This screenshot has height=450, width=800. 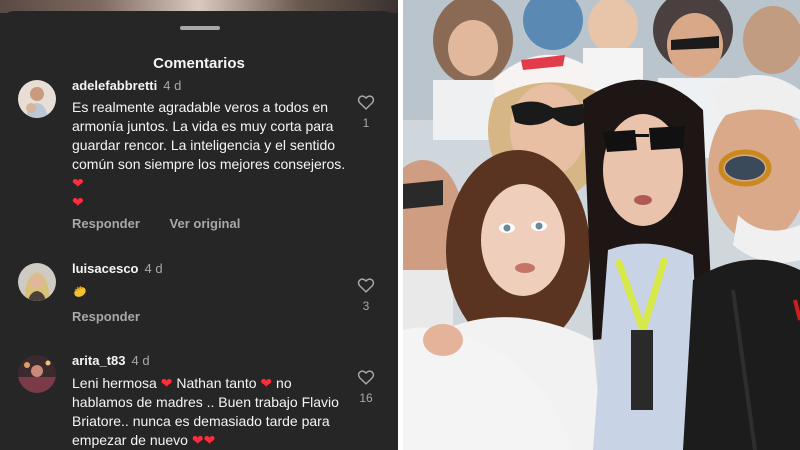 I want to click on comment-actions: Responder Ver original, so click(x=156, y=223).